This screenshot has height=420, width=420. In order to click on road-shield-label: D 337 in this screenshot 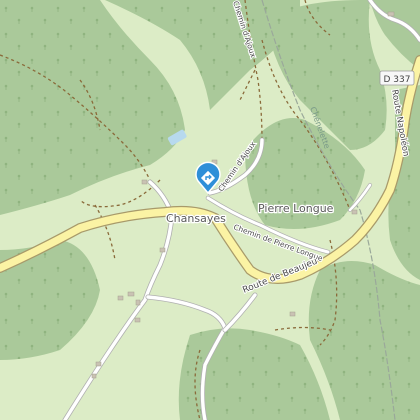, I will do `click(397, 80)`.